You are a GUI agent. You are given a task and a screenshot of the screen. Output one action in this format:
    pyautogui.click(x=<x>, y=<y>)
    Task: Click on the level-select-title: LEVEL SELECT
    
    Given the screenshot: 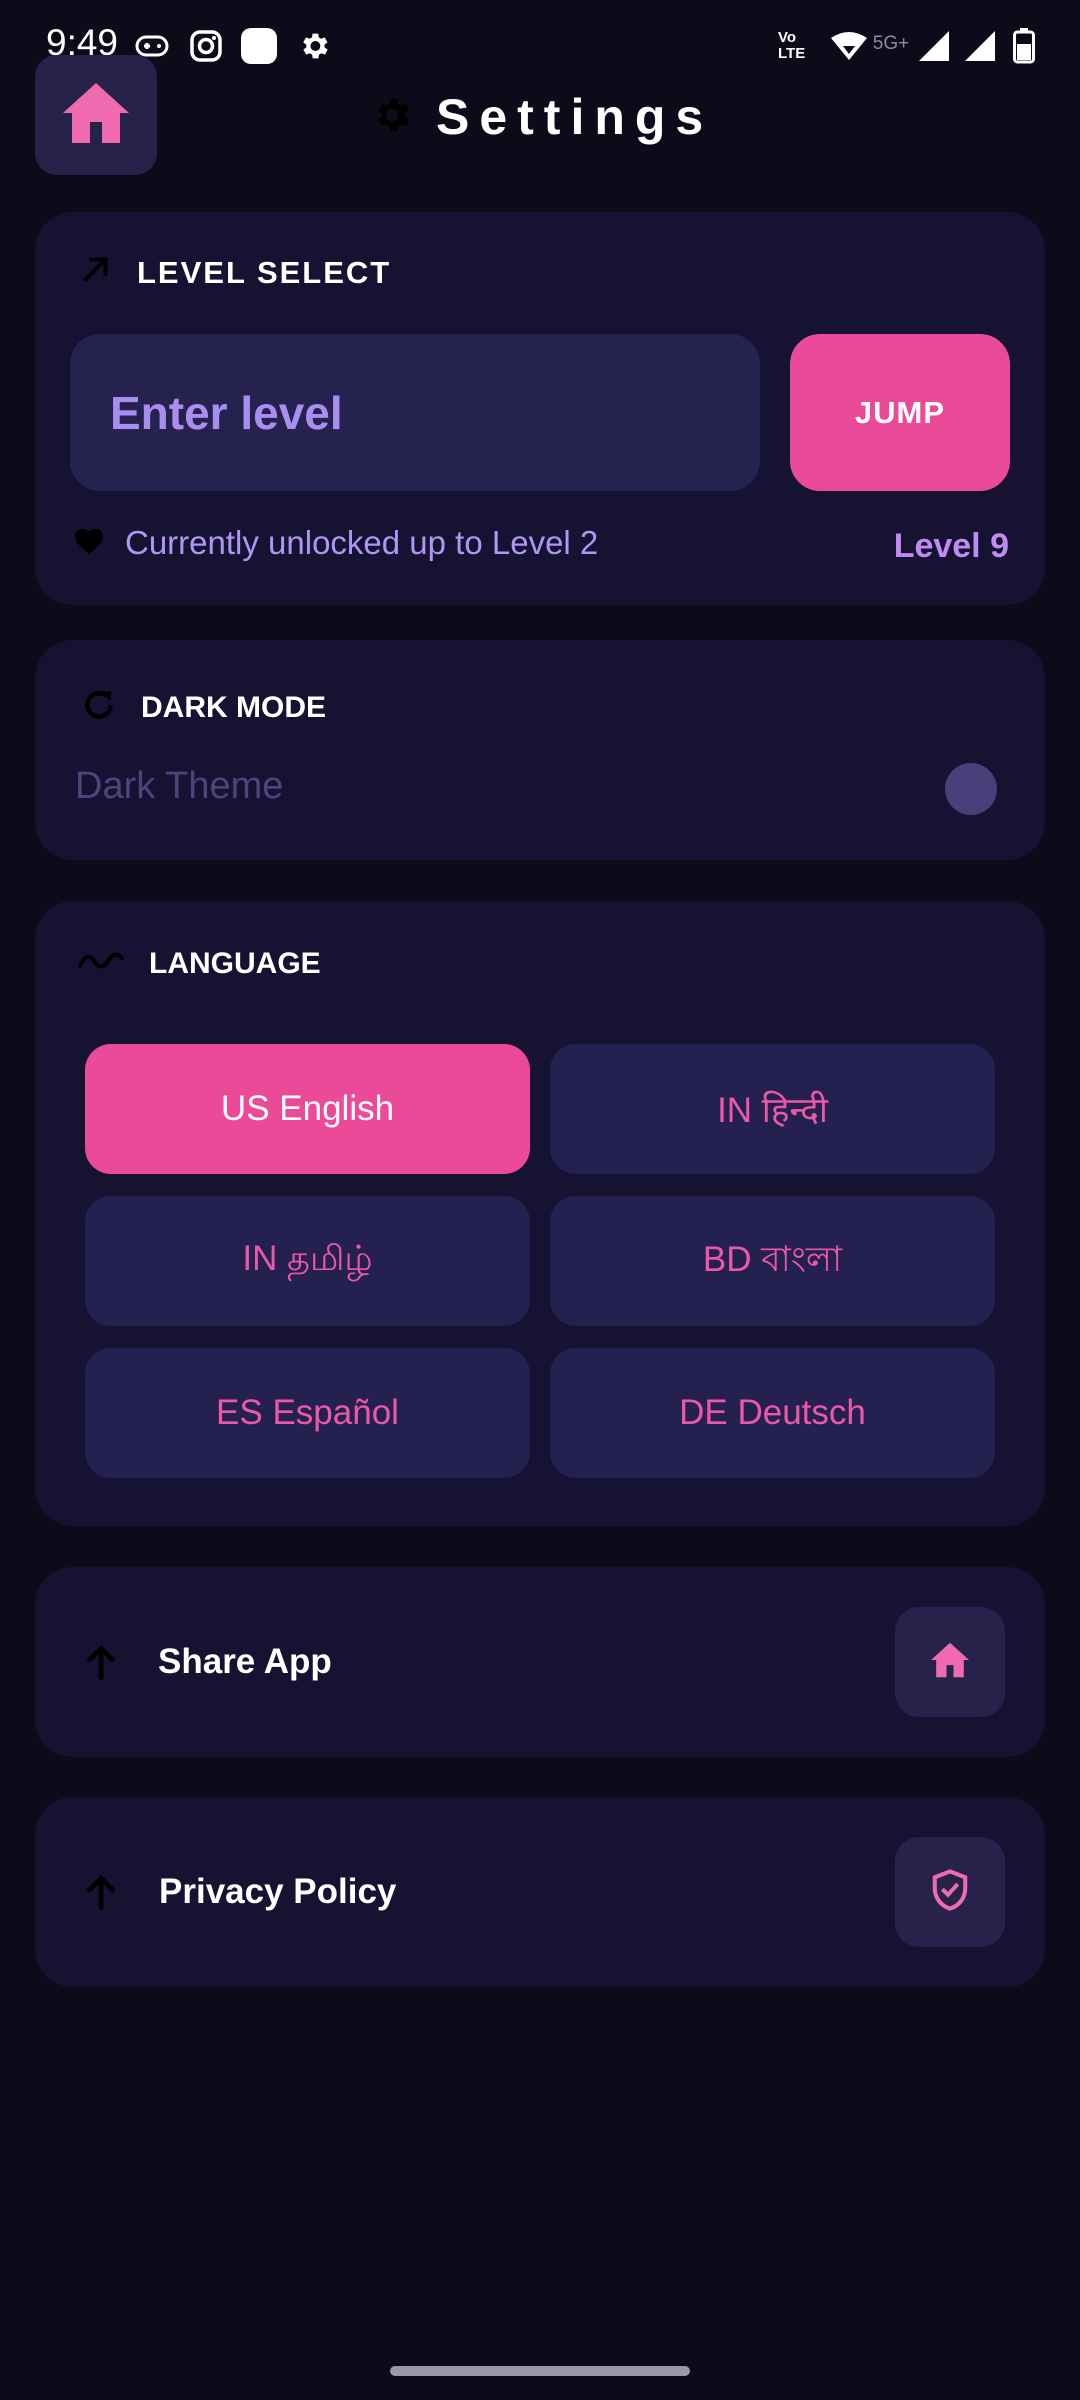 What is the action you would take?
    pyautogui.click(x=264, y=272)
    